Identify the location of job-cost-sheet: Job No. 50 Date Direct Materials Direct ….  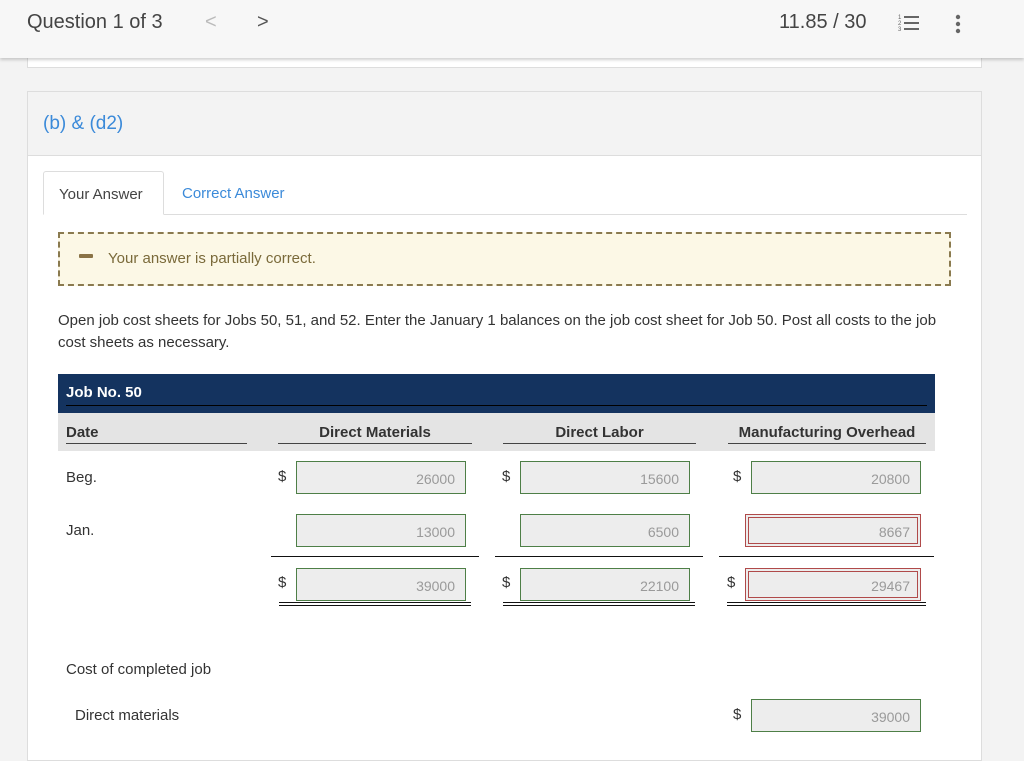
(496, 412).